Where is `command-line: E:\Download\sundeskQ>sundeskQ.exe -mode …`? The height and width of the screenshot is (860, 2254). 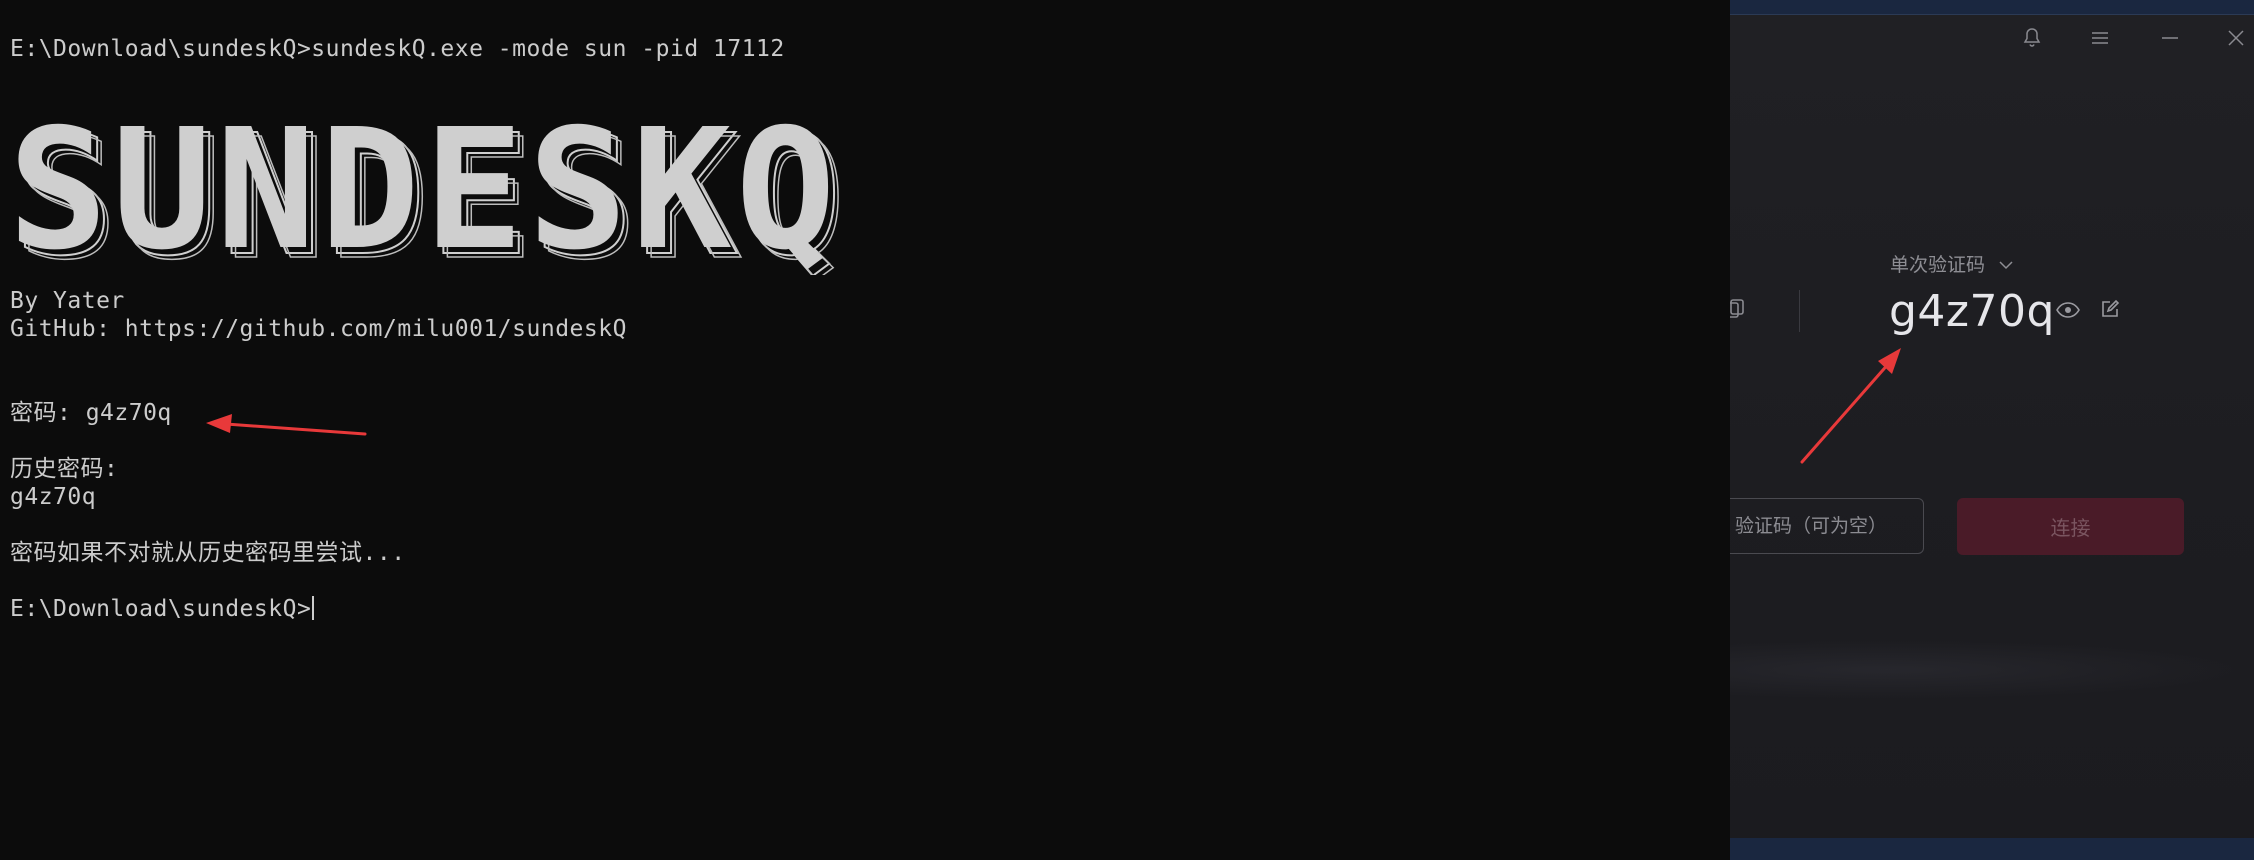 command-line: E:\Download\sundeskQ>sundeskQ.exe -mode … is located at coordinates (397, 49).